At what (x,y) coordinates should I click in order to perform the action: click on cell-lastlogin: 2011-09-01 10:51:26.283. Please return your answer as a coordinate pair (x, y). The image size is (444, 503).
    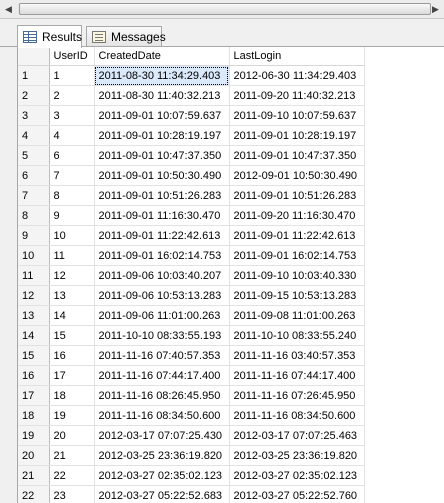
    Looking at the image, I should click on (297, 195).